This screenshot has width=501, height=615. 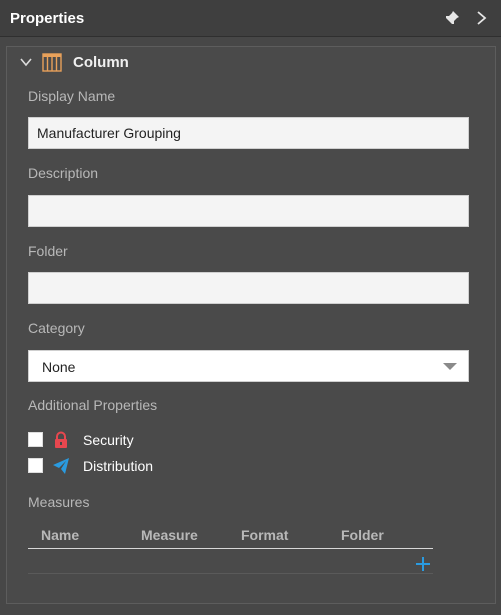 I want to click on distribution-checkbox, so click(x=35, y=465).